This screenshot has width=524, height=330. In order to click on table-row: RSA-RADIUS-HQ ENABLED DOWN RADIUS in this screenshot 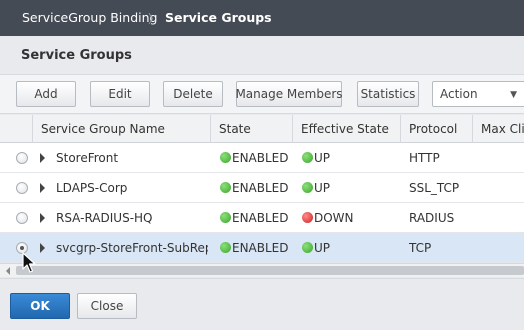, I will do `click(262, 218)`.